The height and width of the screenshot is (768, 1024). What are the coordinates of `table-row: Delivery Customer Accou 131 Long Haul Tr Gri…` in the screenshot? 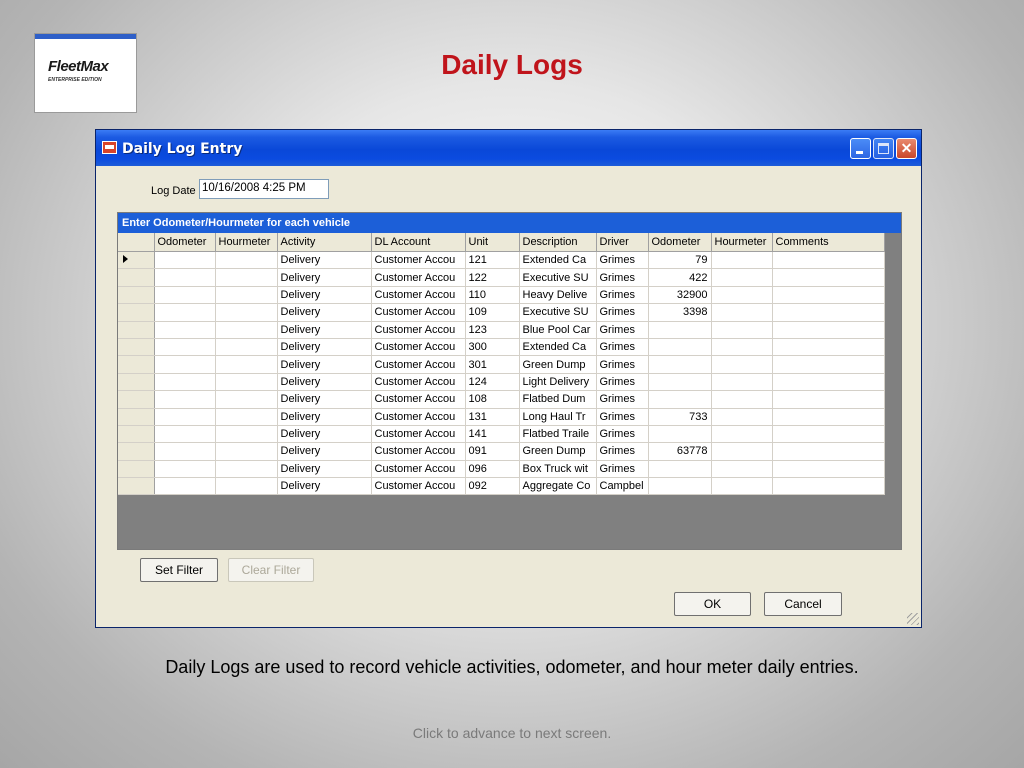 It's located at (501, 417).